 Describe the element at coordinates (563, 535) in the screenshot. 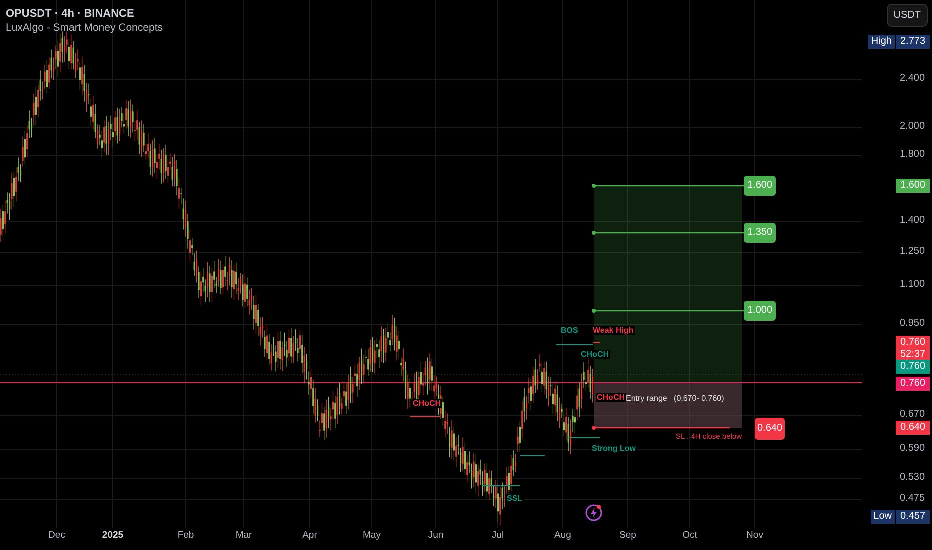

I see `time-tick: Aug` at that location.